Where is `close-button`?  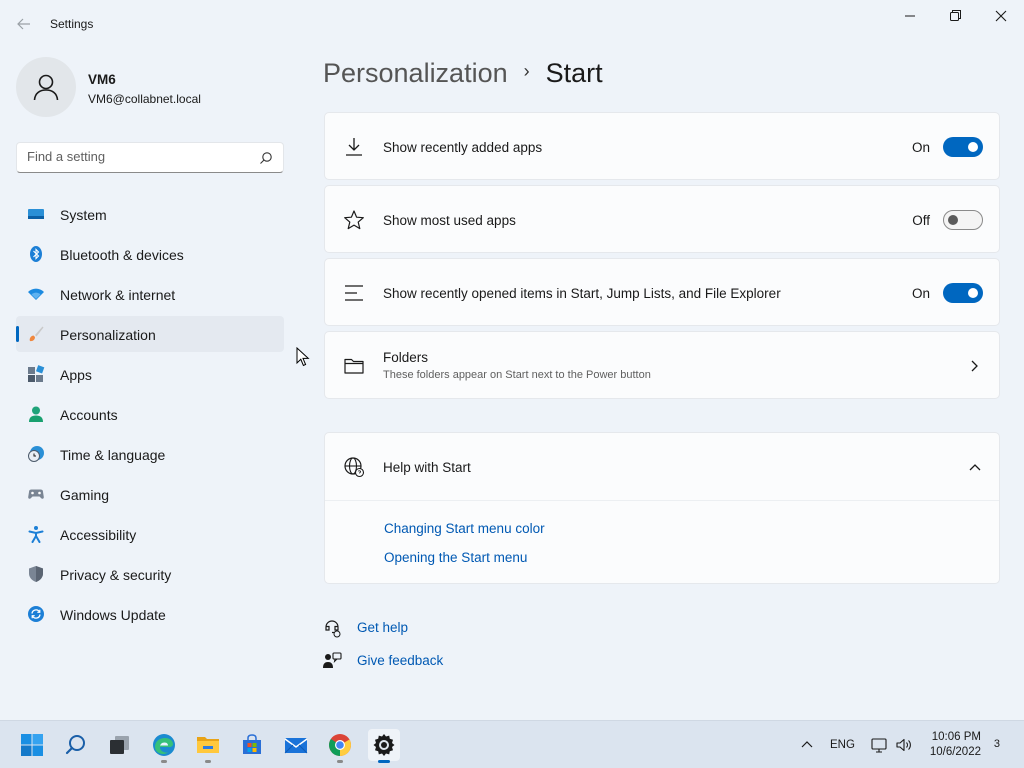
close-button is located at coordinates (1001, 16).